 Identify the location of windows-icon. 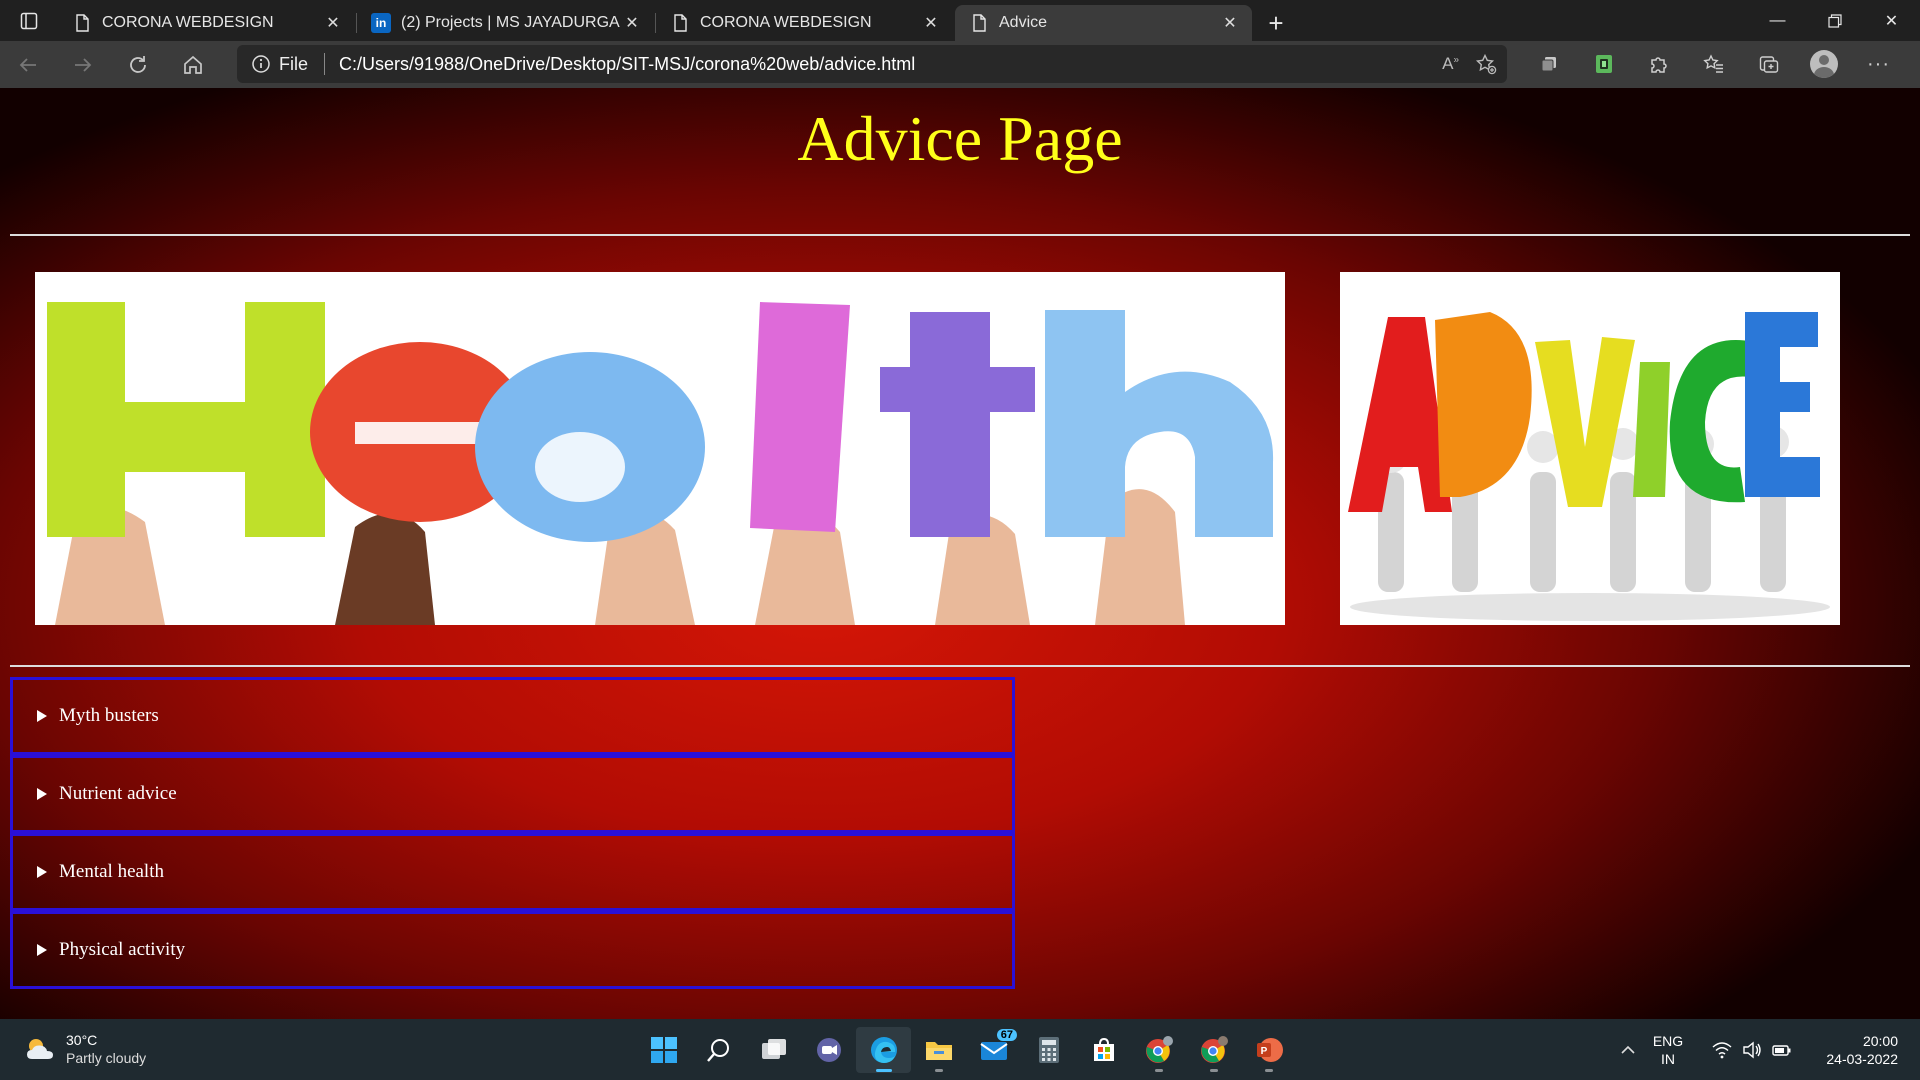
(663, 1050).